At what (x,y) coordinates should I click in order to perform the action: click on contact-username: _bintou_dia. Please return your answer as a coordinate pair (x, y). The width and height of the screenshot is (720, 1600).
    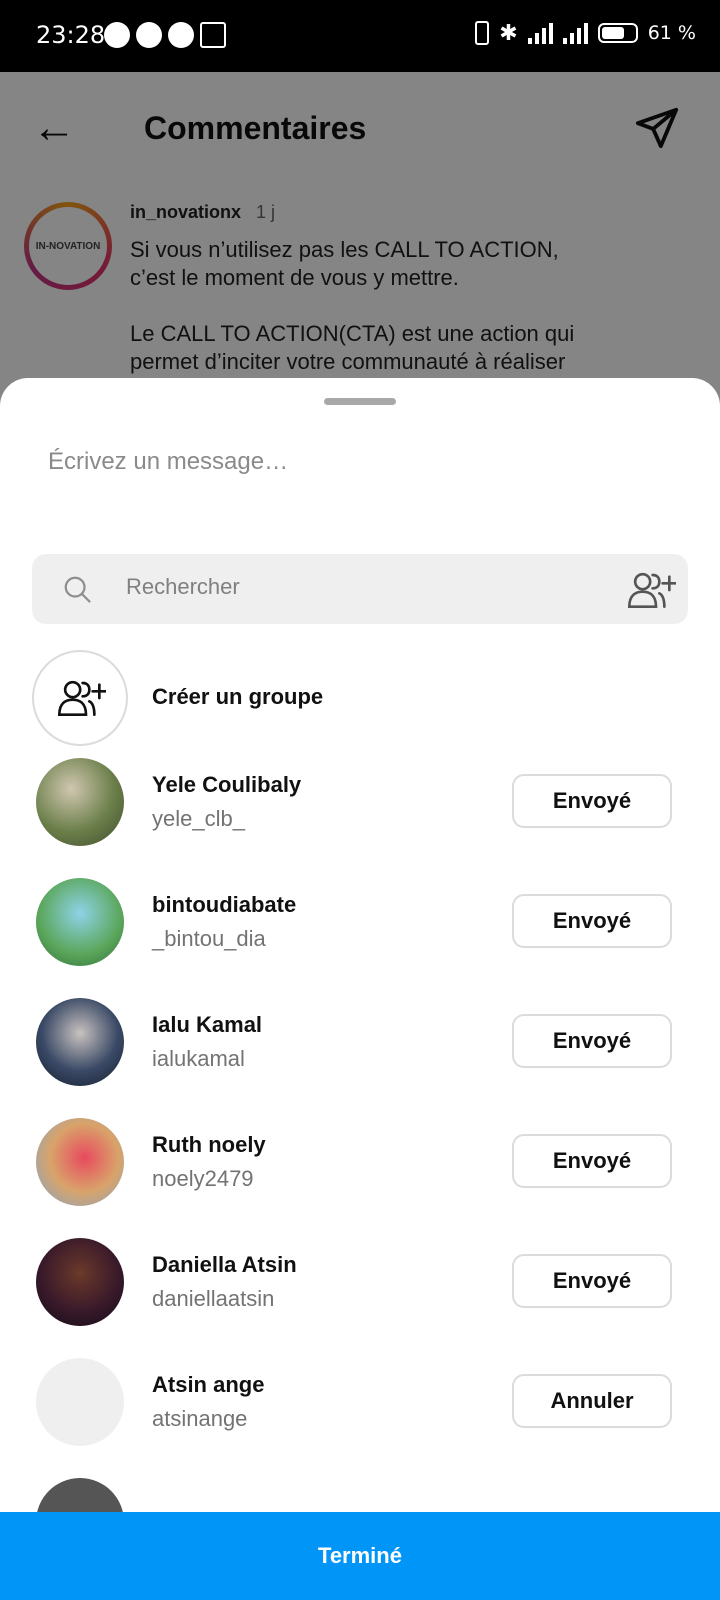
    Looking at the image, I should click on (209, 938).